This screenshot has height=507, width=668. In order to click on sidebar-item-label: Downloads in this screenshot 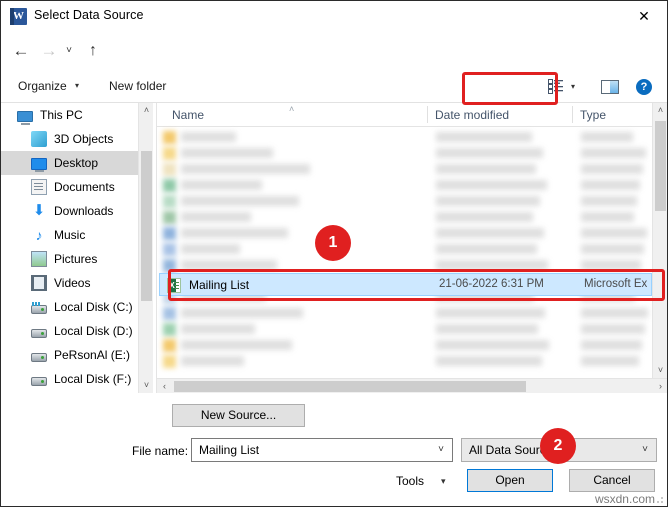, I will do `click(84, 211)`.